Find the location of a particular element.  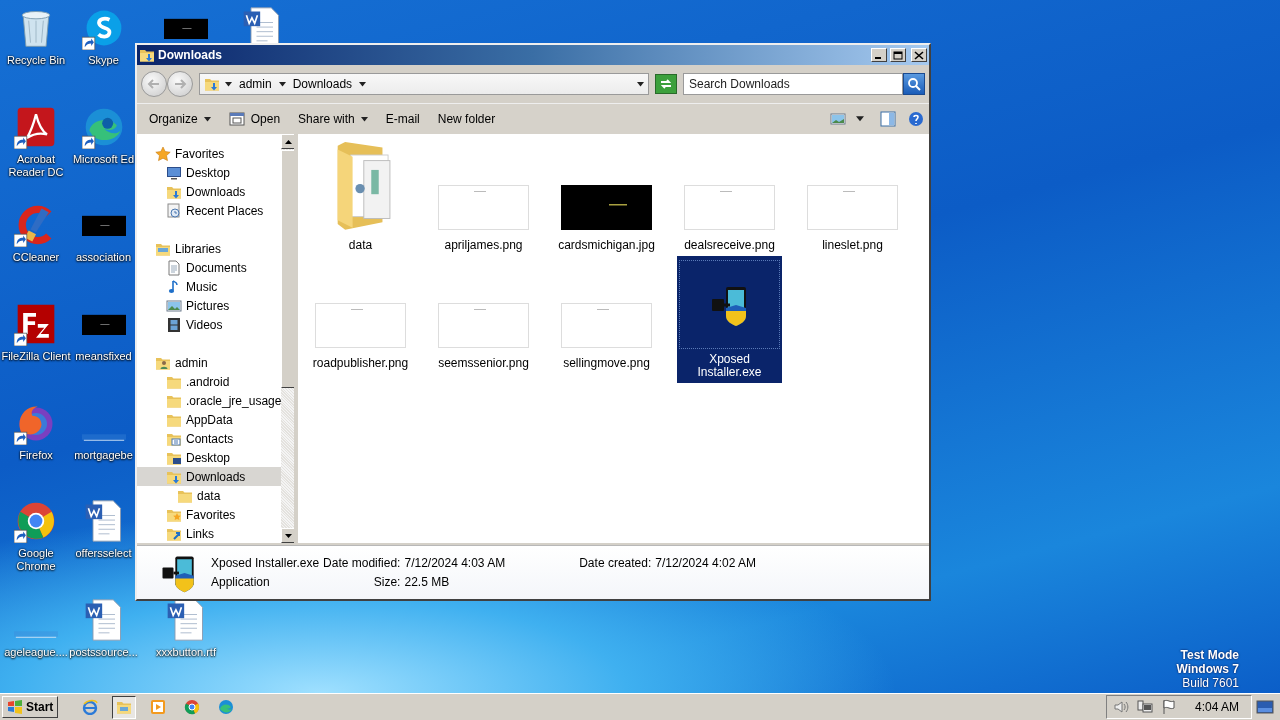

file-item: sellingmove.png is located at coordinates (606, 315).